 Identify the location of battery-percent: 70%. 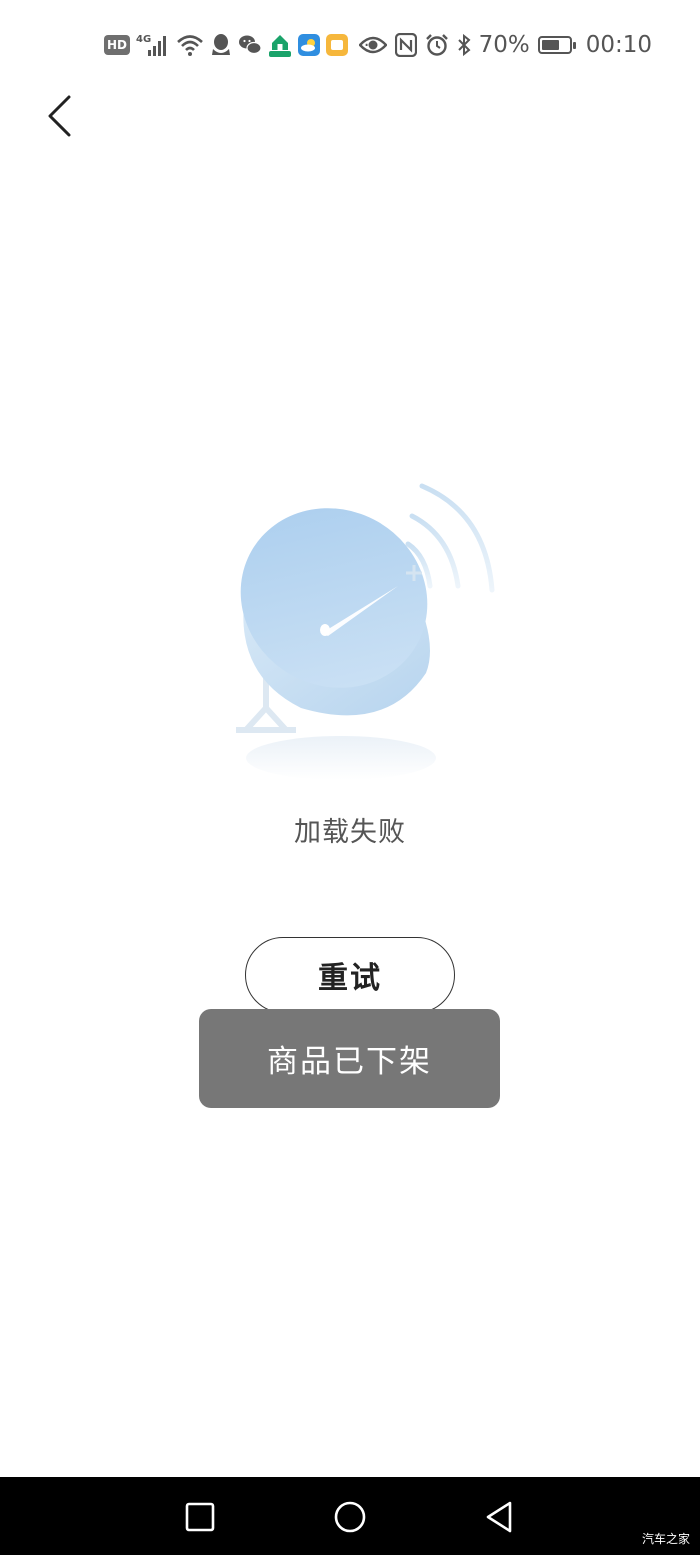
(504, 45).